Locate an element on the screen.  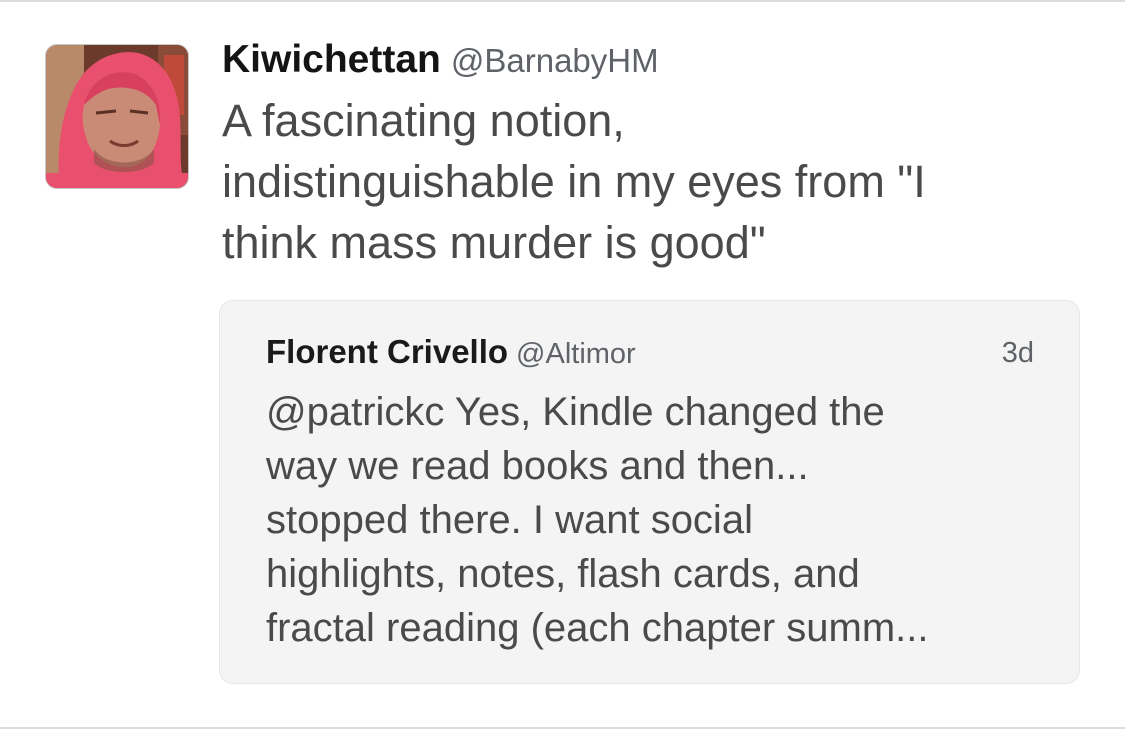
author-name: Kiwichettan is located at coordinates (331, 59).